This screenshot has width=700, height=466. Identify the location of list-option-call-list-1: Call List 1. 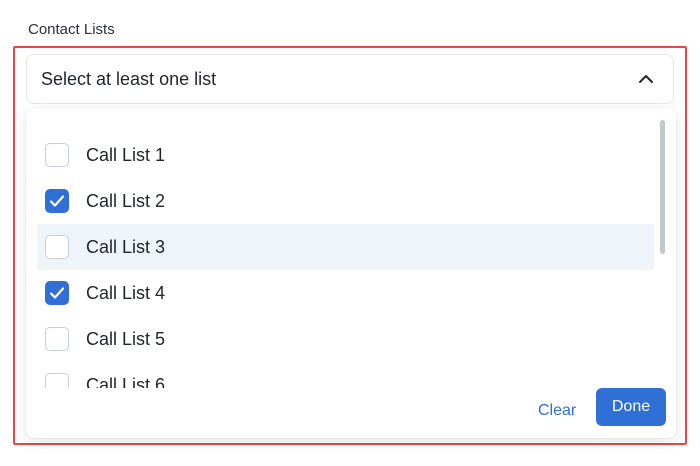
(345, 155).